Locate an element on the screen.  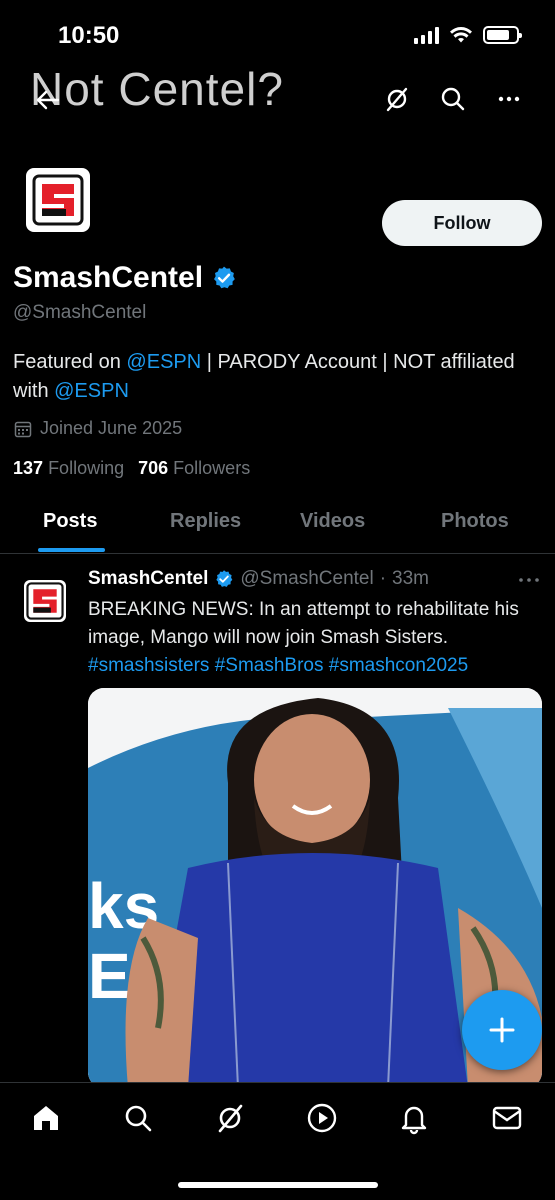
tab-posts: Posts is located at coordinates (70, 521).